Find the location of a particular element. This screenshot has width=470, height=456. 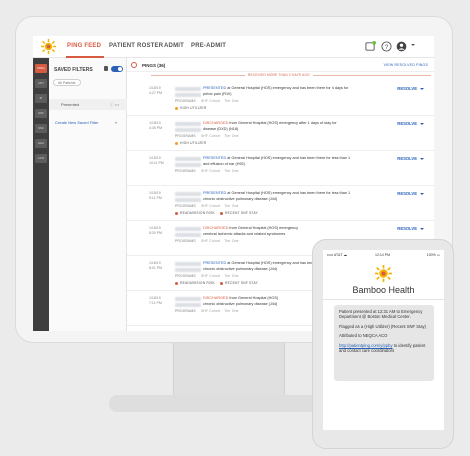

tab-patient-roster: PATIENT ROSTER is located at coordinates (136, 46).